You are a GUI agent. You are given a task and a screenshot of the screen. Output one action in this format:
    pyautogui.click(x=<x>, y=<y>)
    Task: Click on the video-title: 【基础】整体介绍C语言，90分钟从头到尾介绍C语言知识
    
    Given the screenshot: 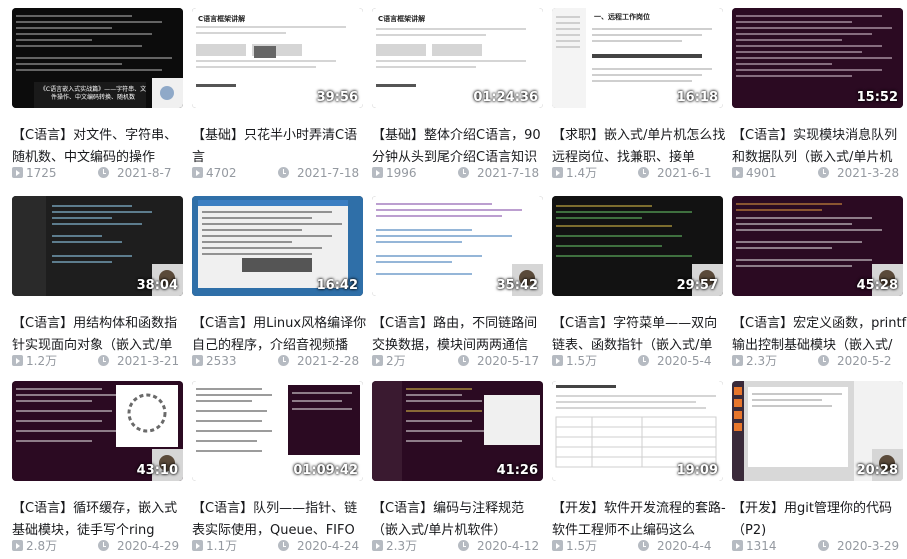 What is the action you would take?
    pyautogui.click(x=459, y=147)
    